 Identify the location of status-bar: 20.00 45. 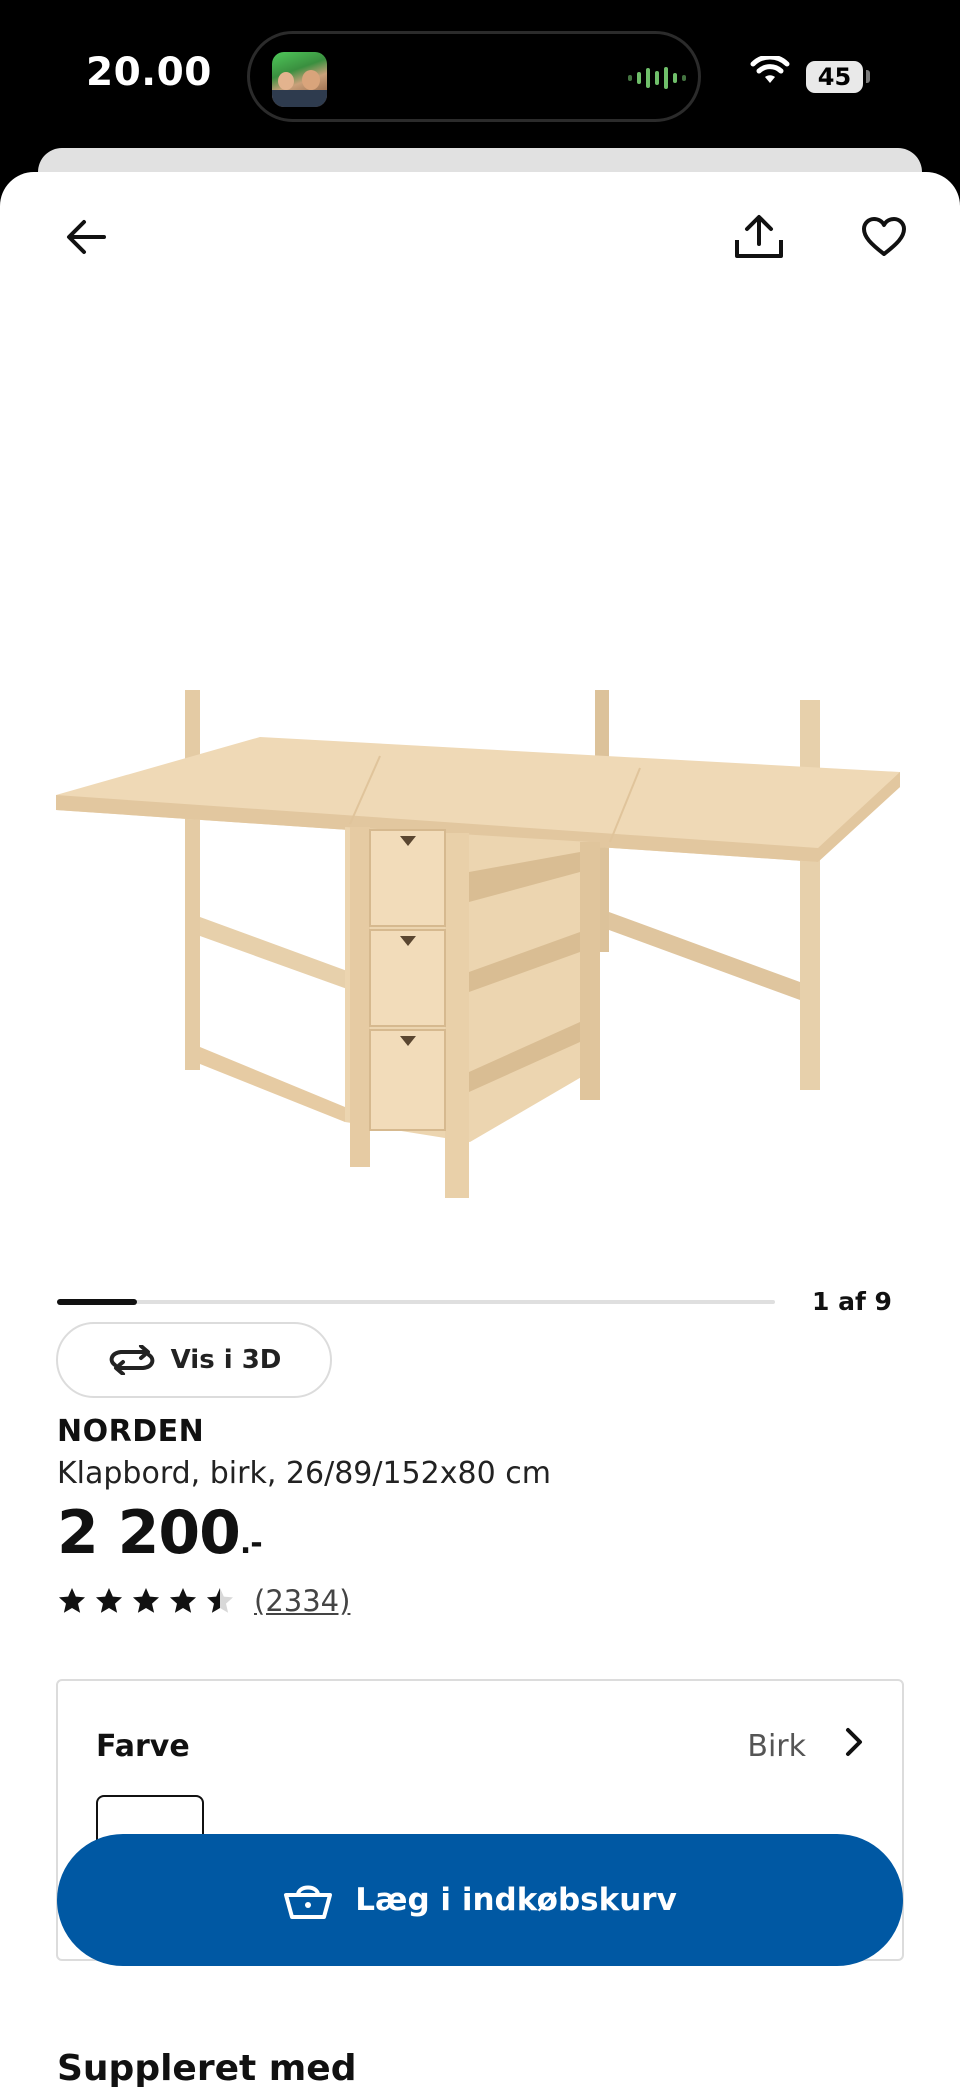
(480, 75).